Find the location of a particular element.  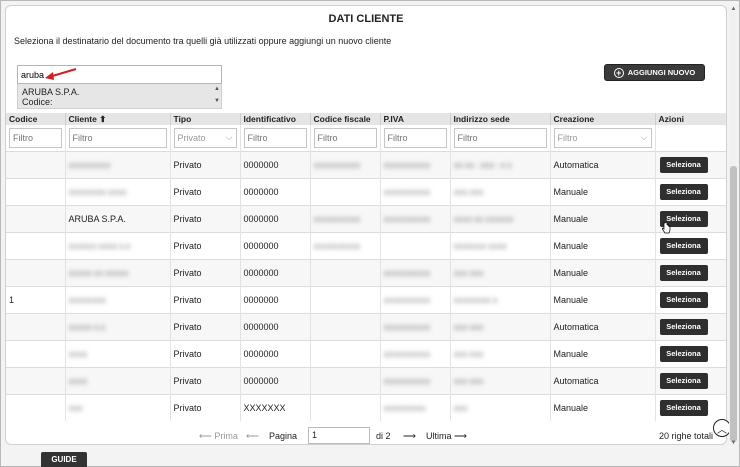

panel-title: DATI CLIENTE is located at coordinates (366, 19).